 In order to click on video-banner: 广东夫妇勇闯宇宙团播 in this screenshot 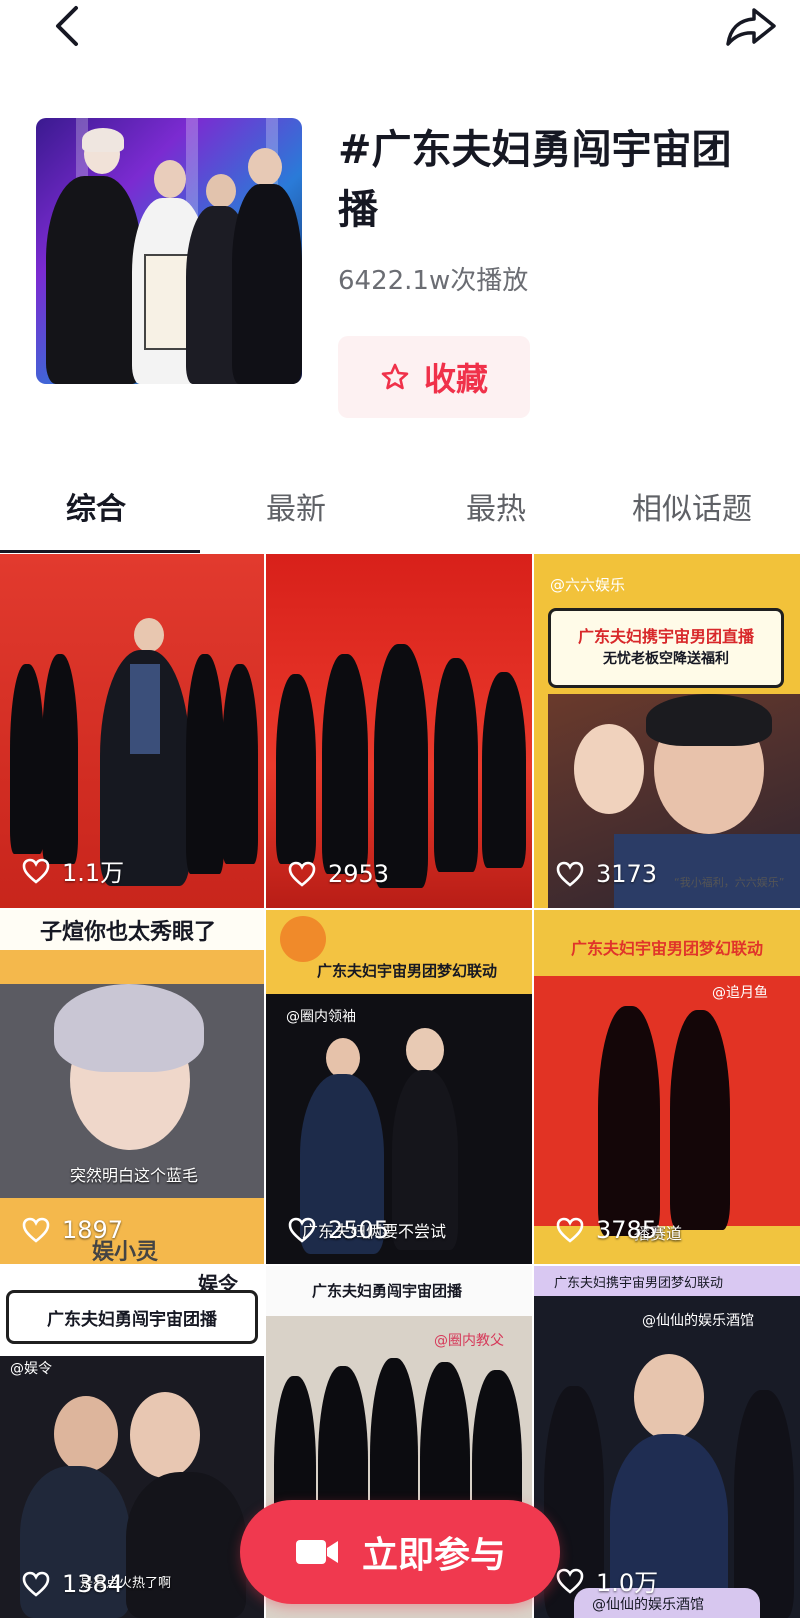, I will do `click(132, 1317)`.